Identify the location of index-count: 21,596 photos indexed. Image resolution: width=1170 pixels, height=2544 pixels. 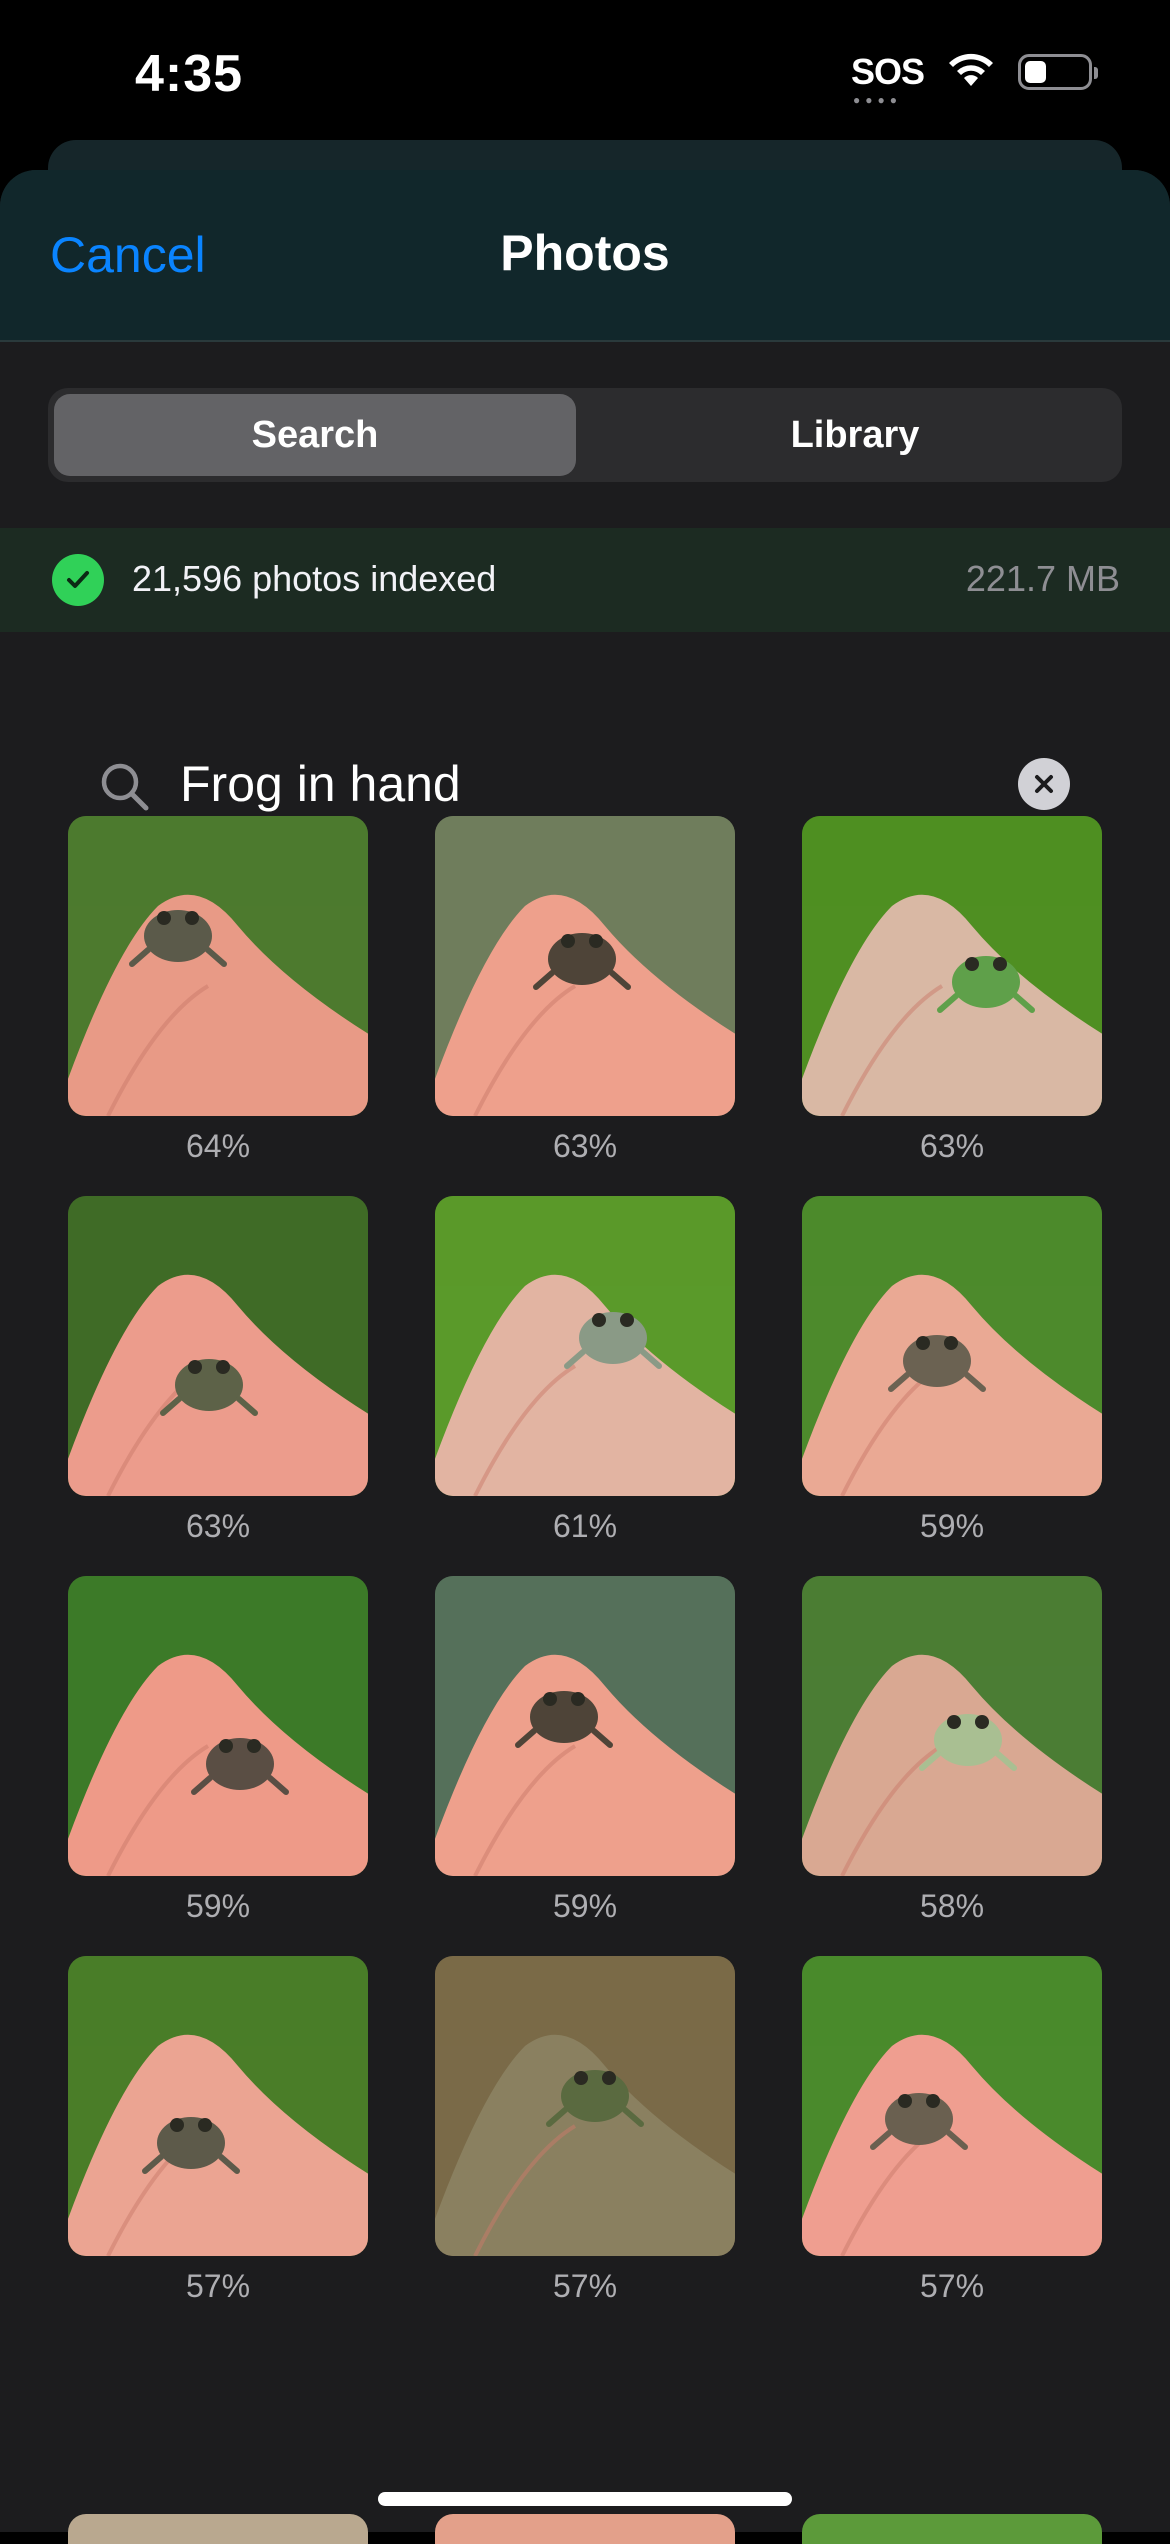
(314, 578).